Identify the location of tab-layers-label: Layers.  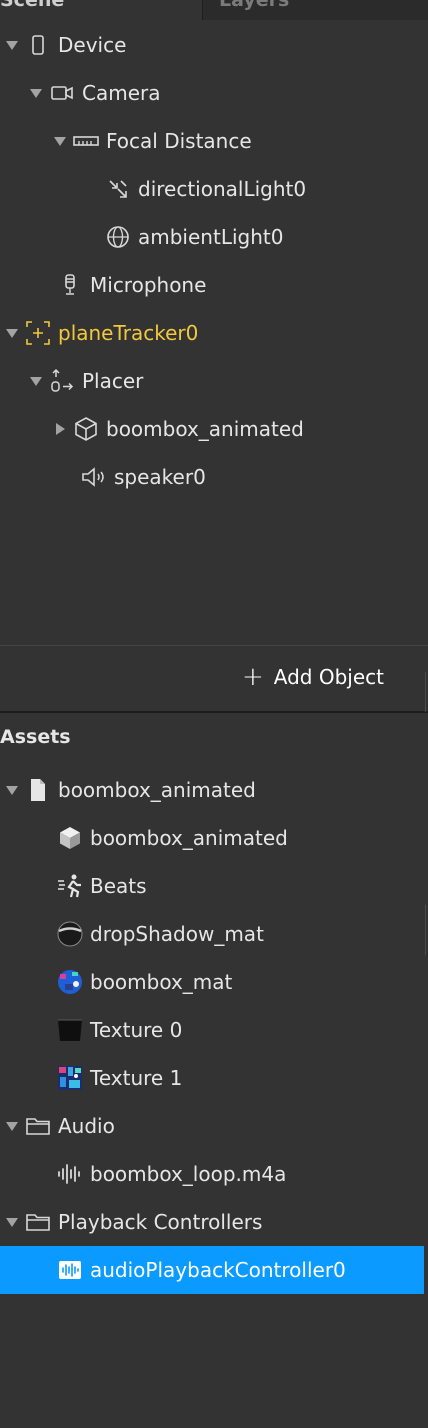
(254, 5).